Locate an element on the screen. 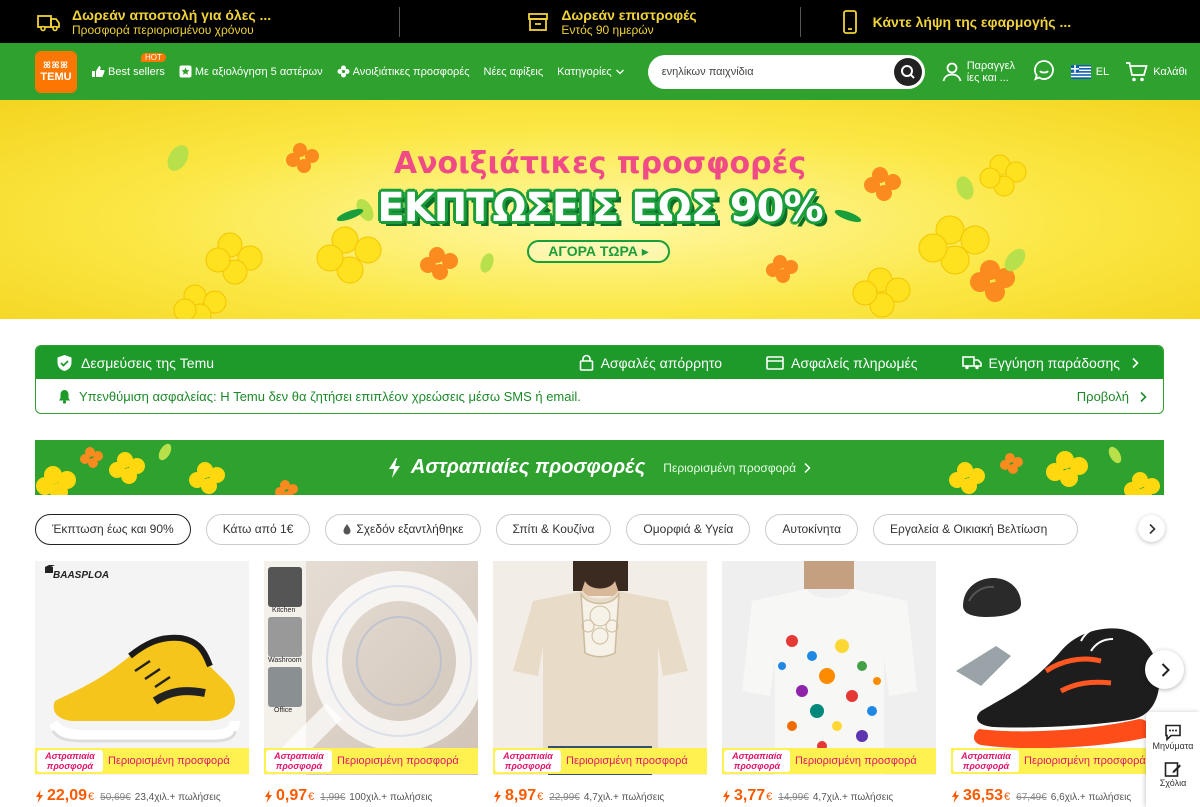 The height and width of the screenshot is (807, 1200). chip-beauty-health: Ομορφιά & Υγεία is located at coordinates (688, 529).